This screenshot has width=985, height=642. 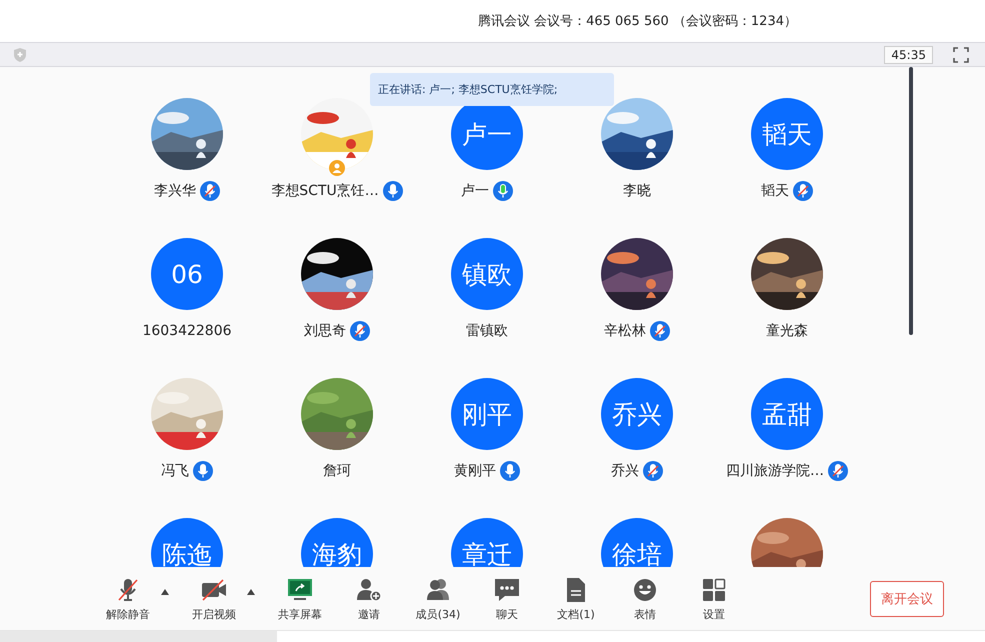 What do you see at coordinates (325, 331) in the screenshot?
I see `participant-name: 刘思奇` at bounding box center [325, 331].